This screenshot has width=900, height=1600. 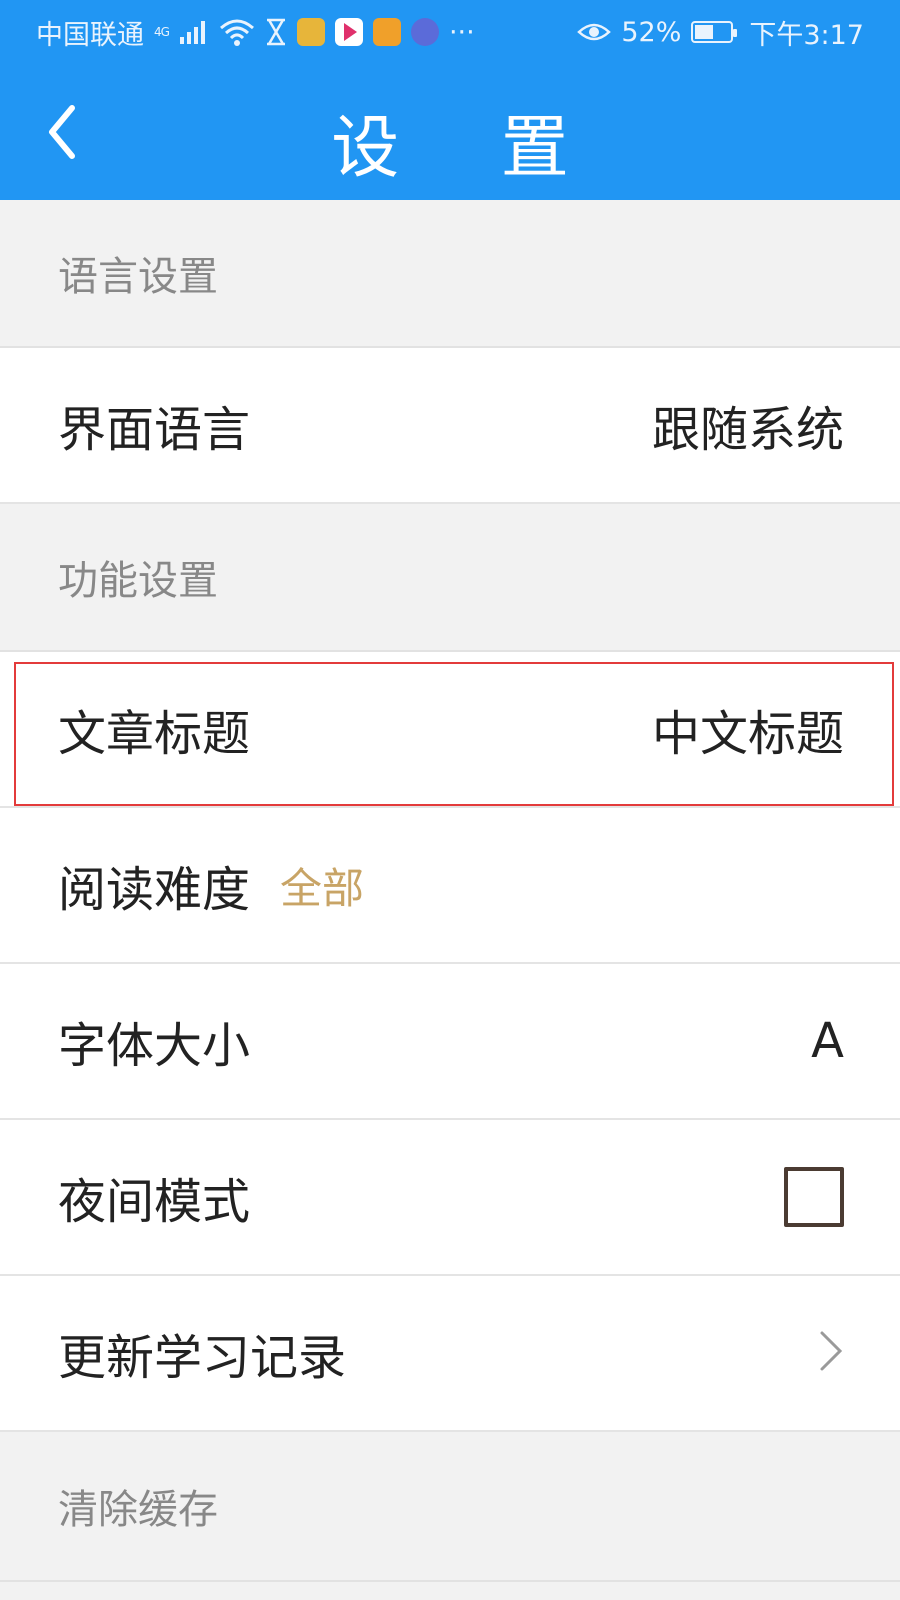 I want to click on setting-label: 更新学习记录, so click(x=202, y=1358).